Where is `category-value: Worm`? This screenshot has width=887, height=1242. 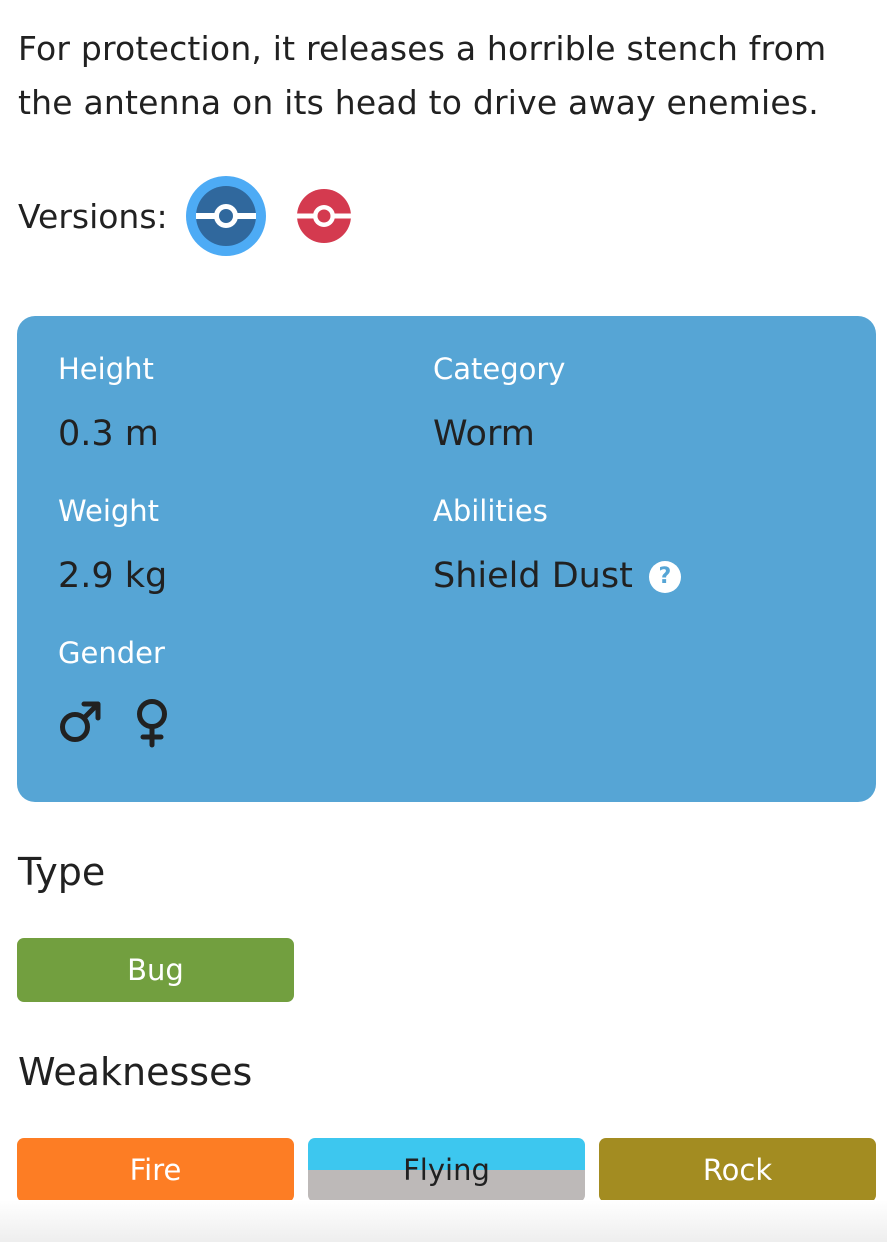 category-value: Worm is located at coordinates (484, 434).